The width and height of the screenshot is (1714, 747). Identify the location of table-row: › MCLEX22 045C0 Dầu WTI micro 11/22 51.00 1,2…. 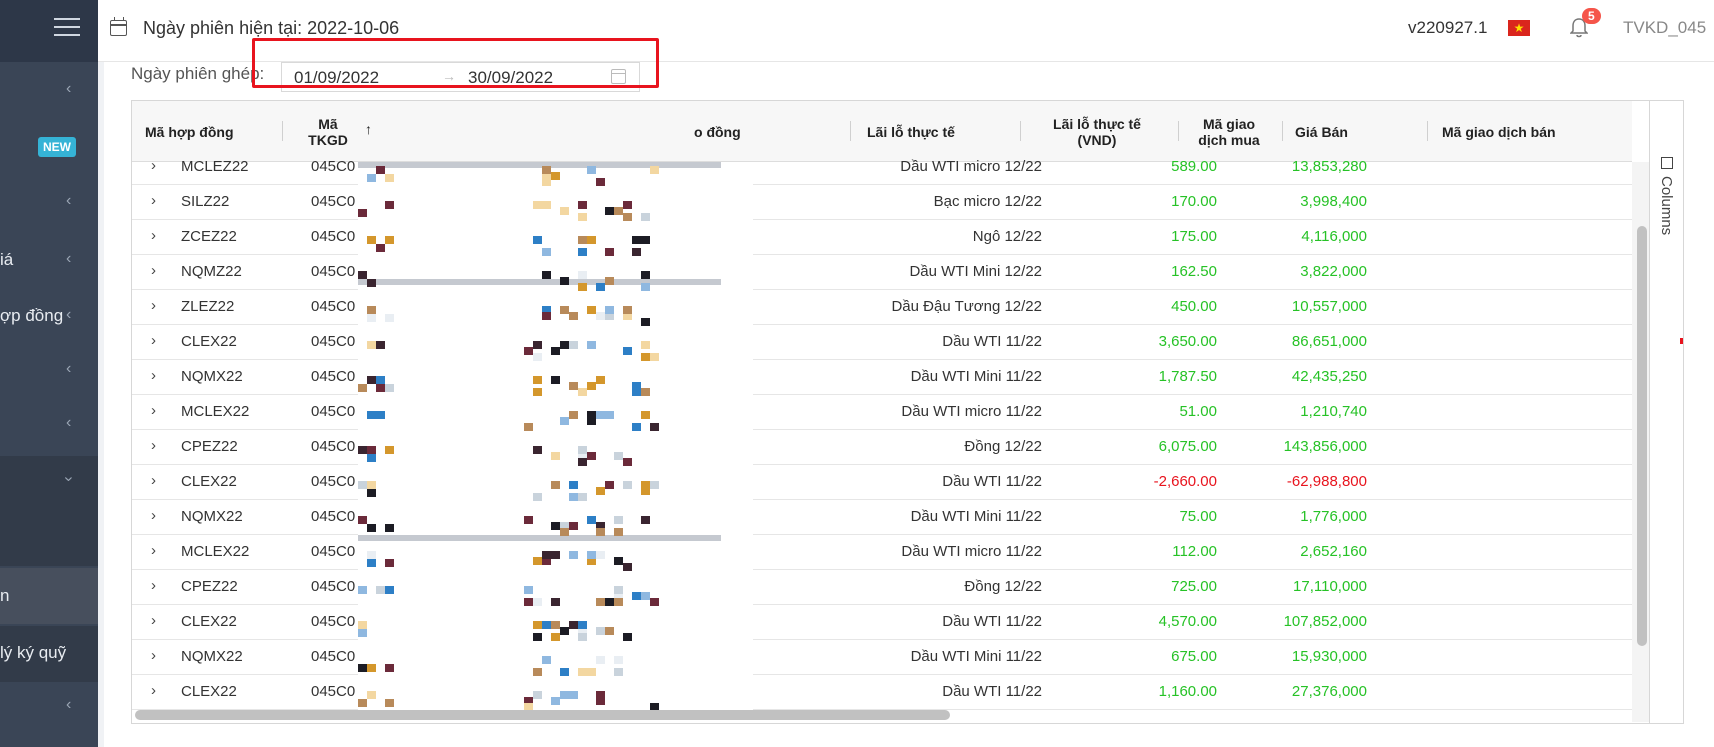
(882, 412).